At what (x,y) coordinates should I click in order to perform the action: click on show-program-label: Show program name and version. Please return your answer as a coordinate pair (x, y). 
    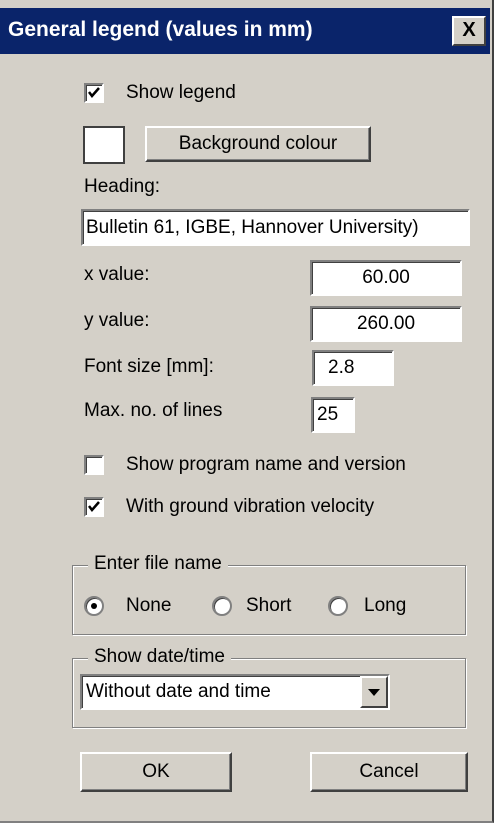
    Looking at the image, I should click on (266, 464).